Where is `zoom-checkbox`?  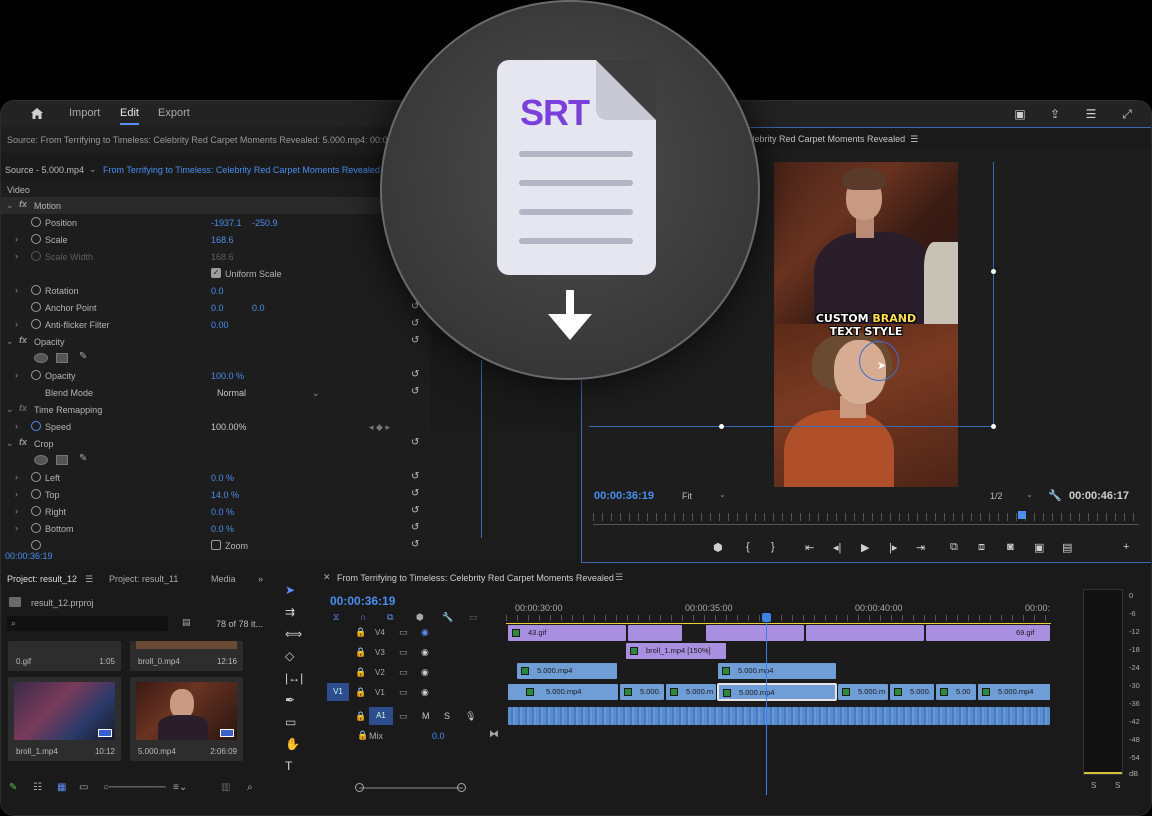
zoom-checkbox is located at coordinates (216, 545).